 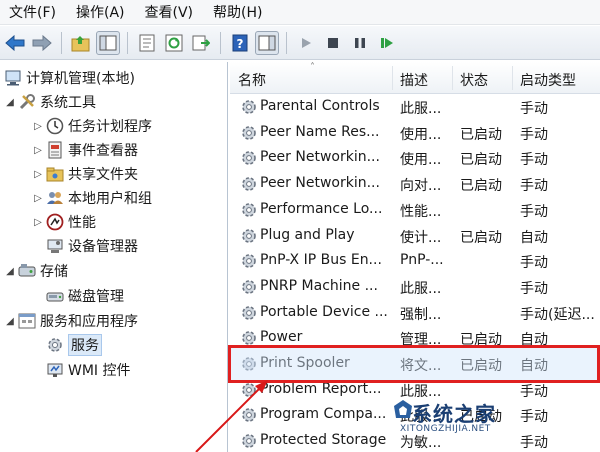 What do you see at coordinates (27, 321) in the screenshot?
I see `services-apps-icon` at bounding box center [27, 321].